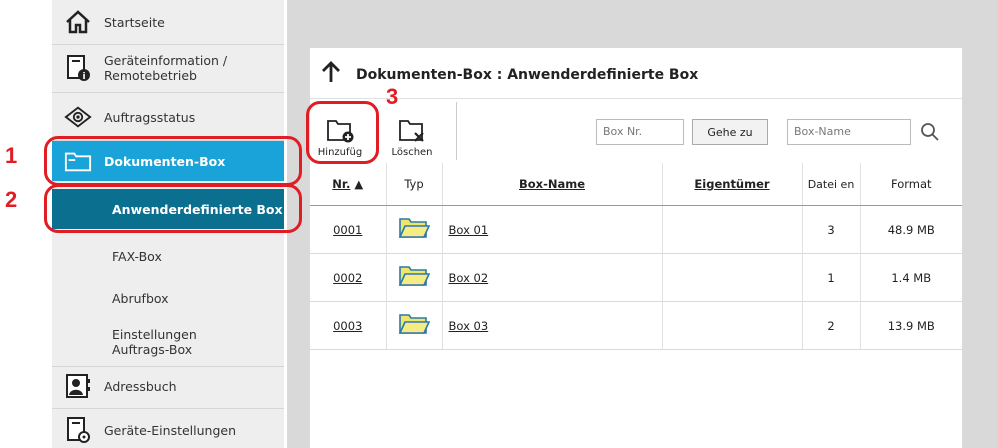 The width and height of the screenshot is (997, 448). I want to click on up-arrow-icon, so click(331, 75).